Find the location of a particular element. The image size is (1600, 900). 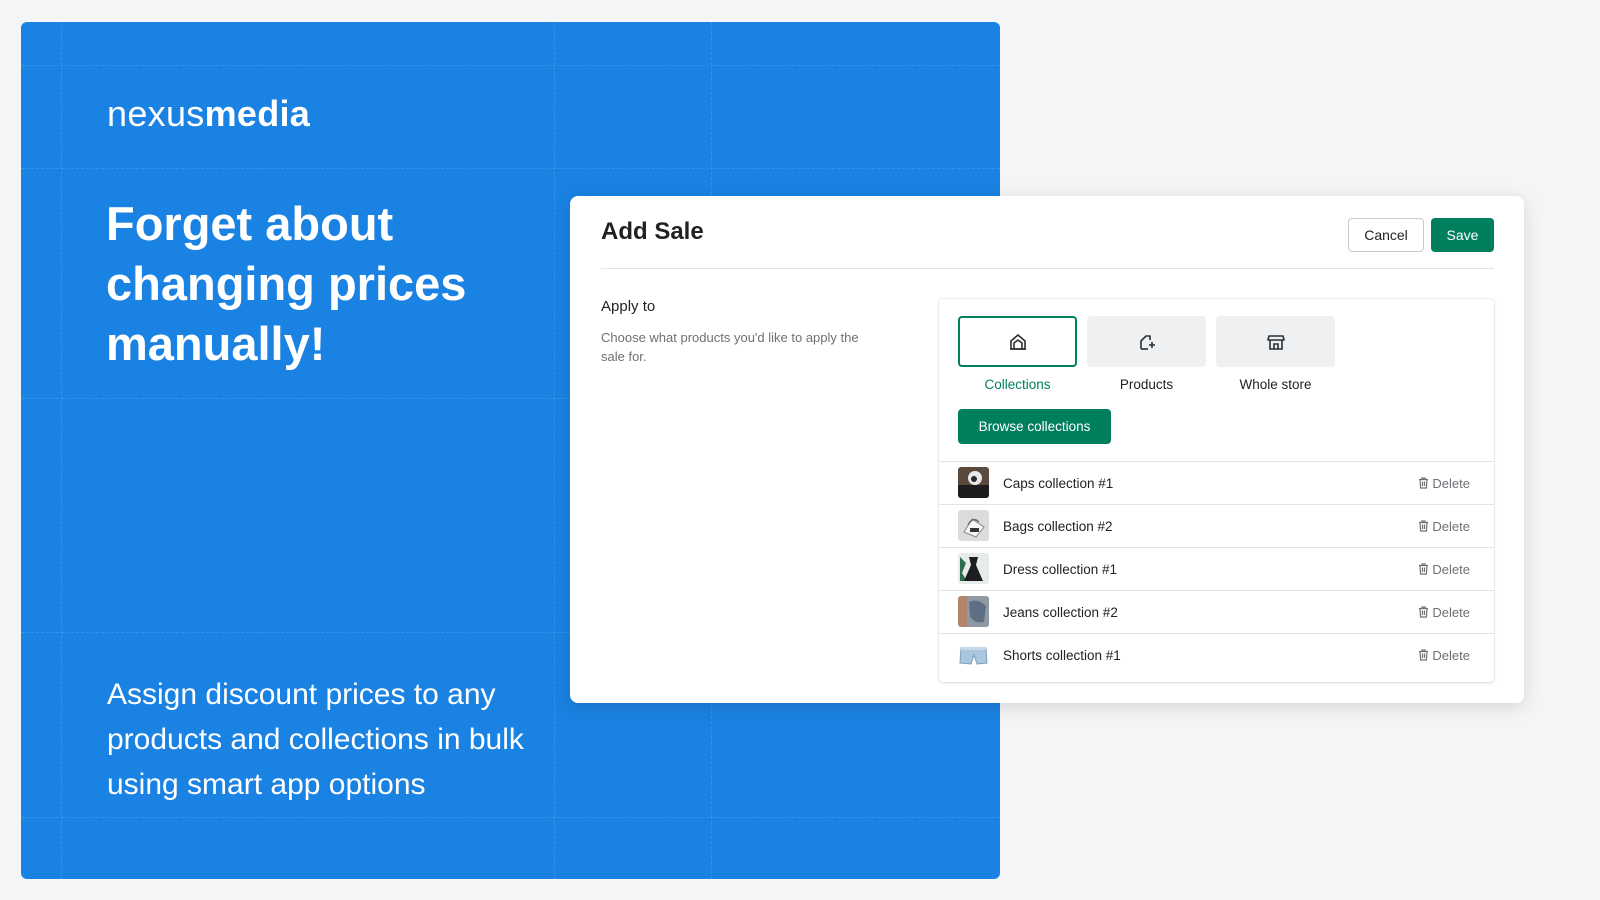

option-products-label: Products is located at coordinates (1146, 384).